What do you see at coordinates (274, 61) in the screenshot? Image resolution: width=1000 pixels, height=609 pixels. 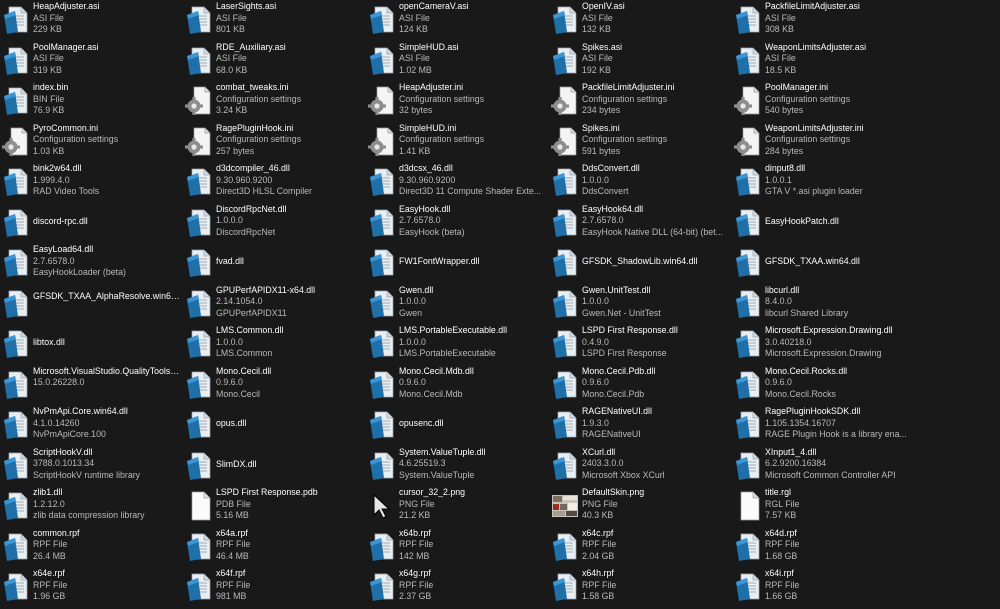 I see `file-item-rde-auxiliary-asi: RDE_Auxiliary.asi ASI File 68.0 KB` at bounding box center [274, 61].